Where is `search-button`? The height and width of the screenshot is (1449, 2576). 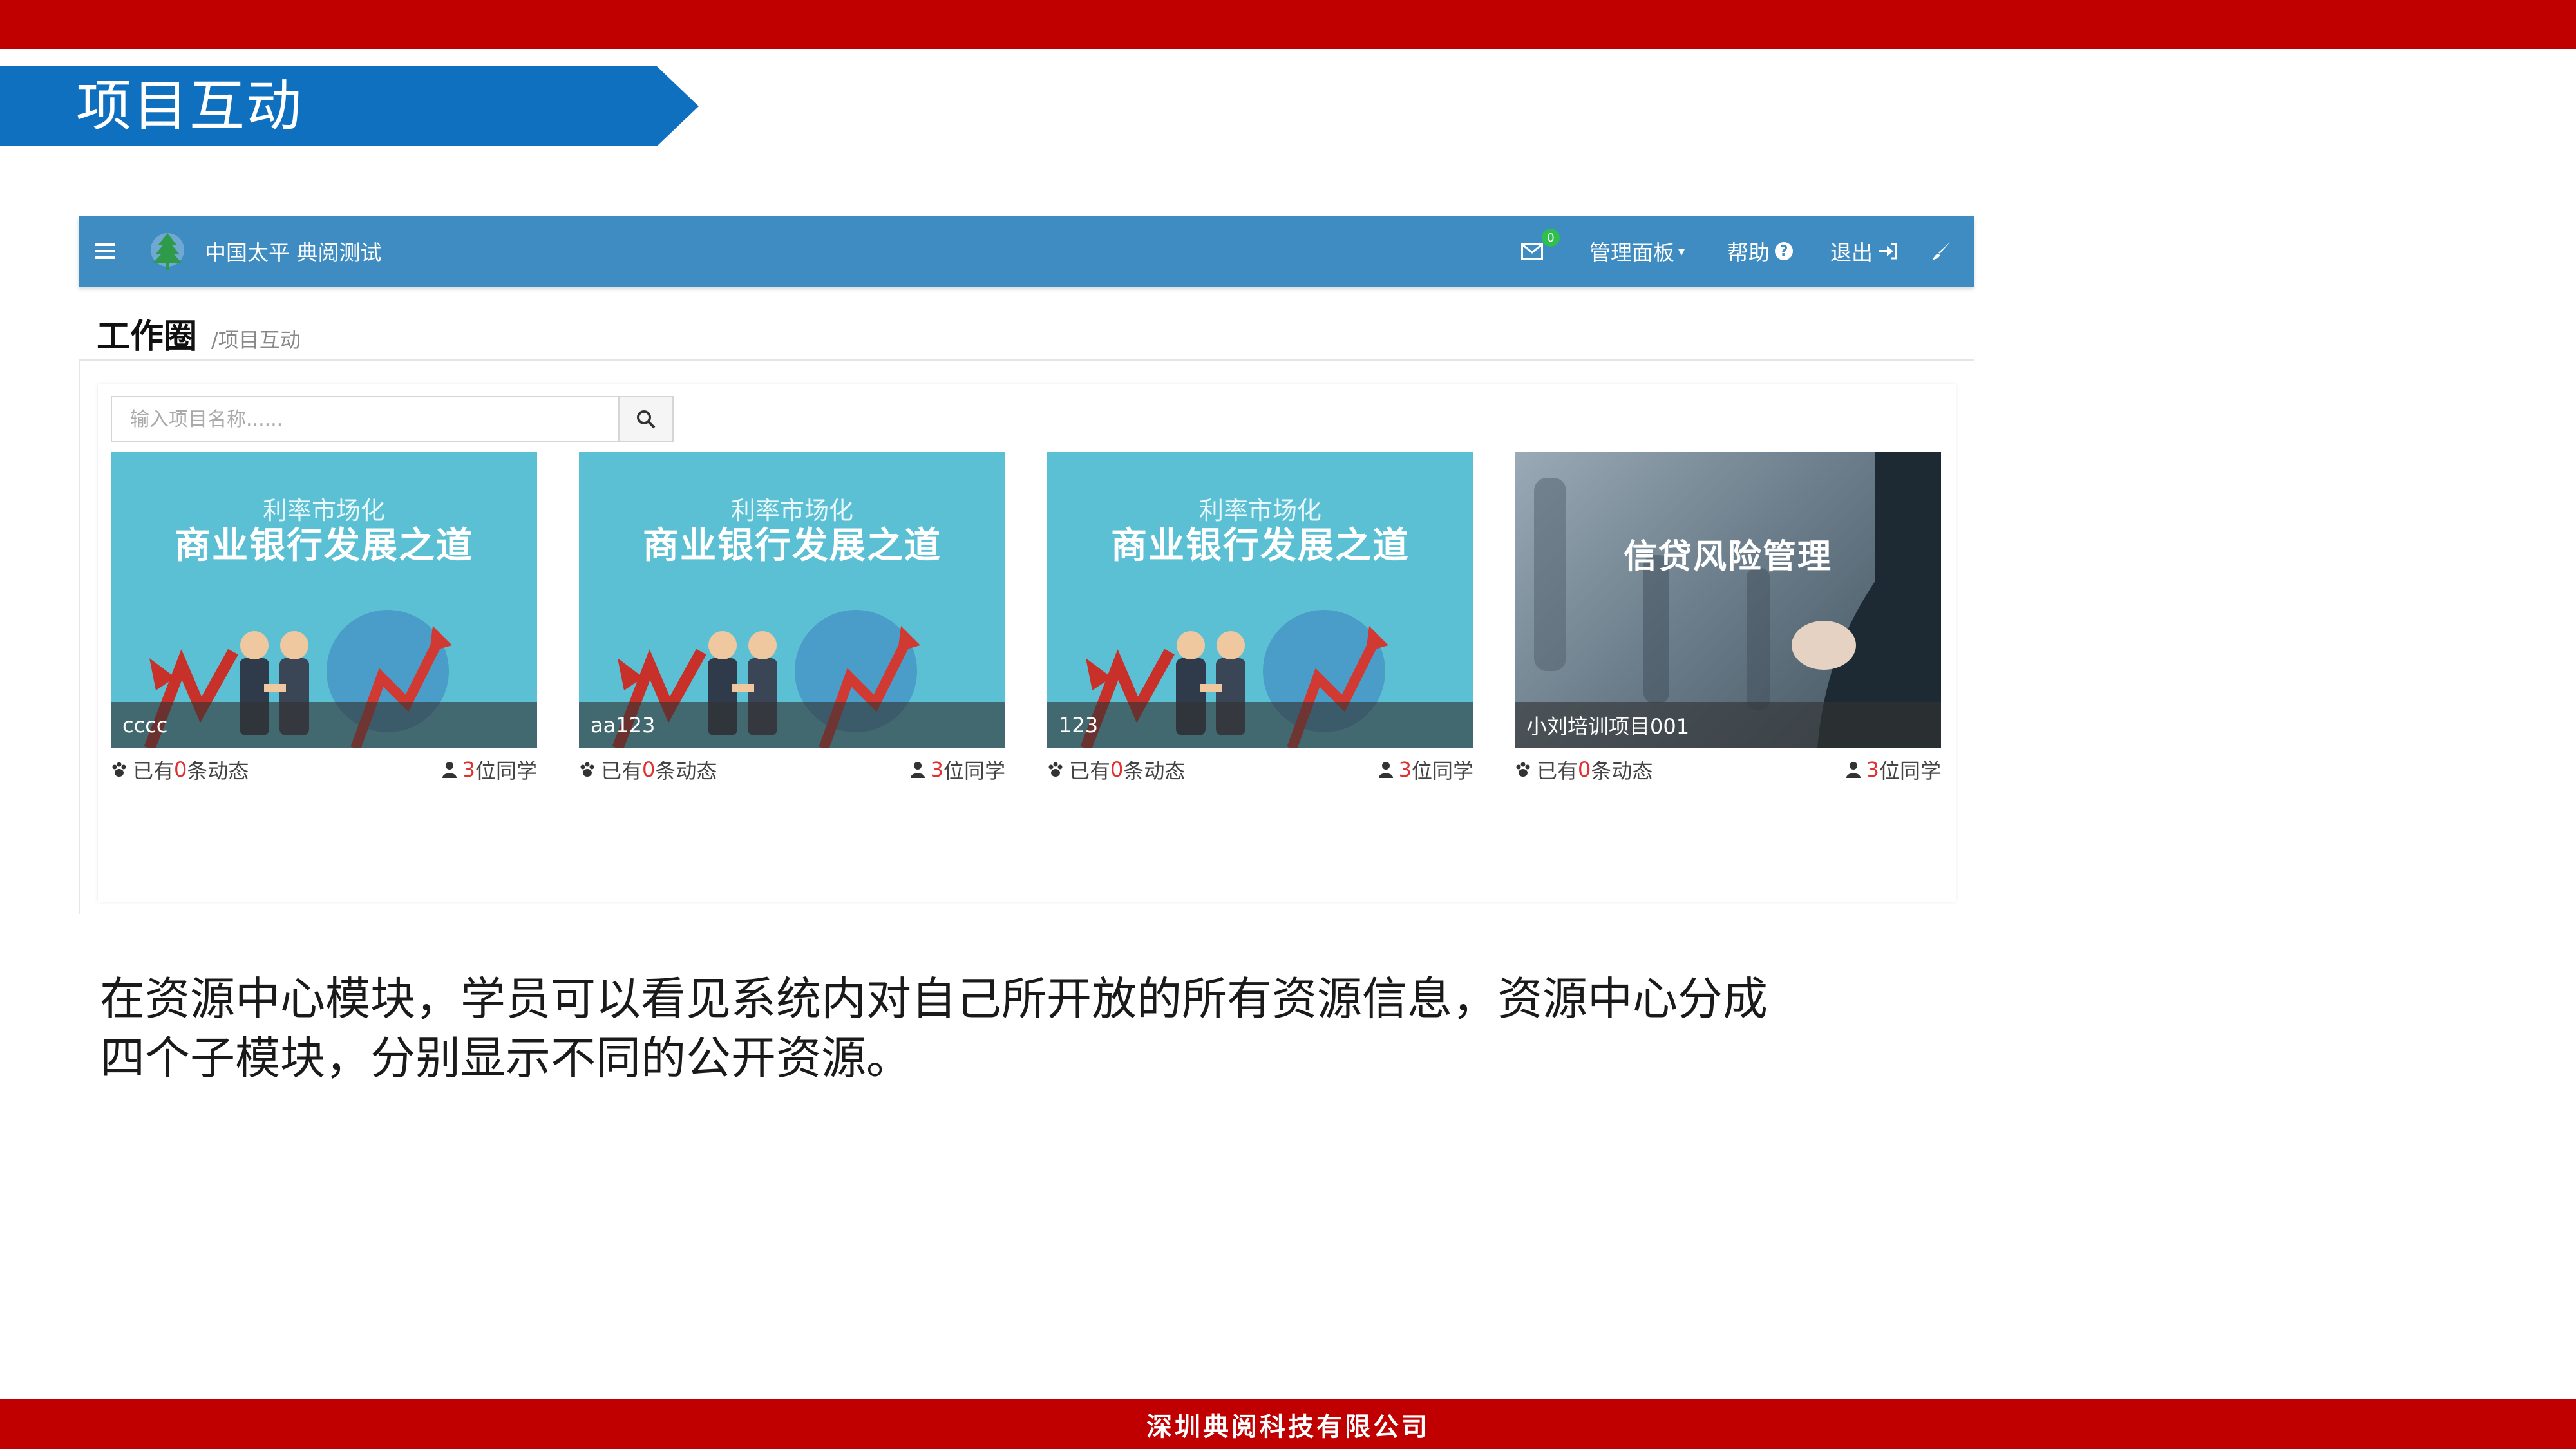
search-button is located at coordinates (646, 419).